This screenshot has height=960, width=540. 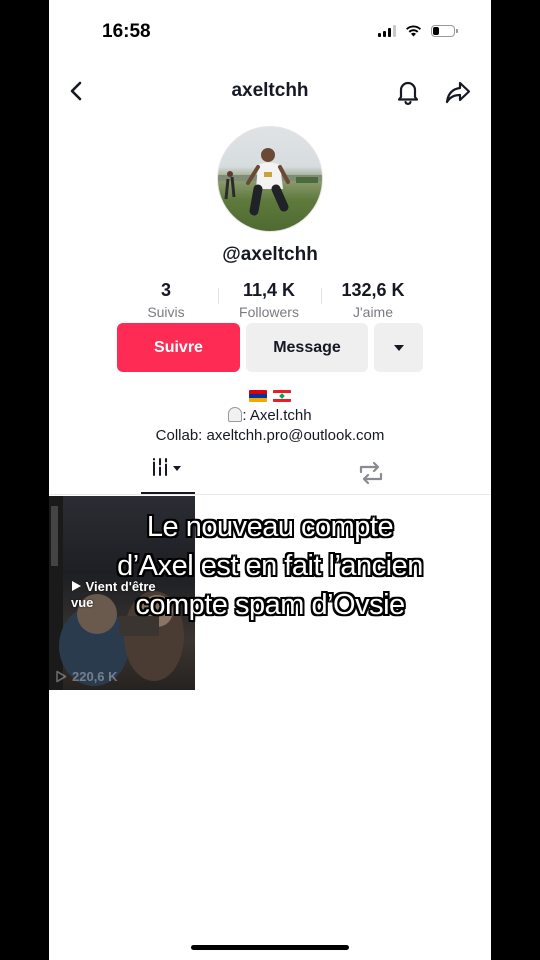 I want to click on stat-following: 3 Suivis, so click(x=166, y=300).